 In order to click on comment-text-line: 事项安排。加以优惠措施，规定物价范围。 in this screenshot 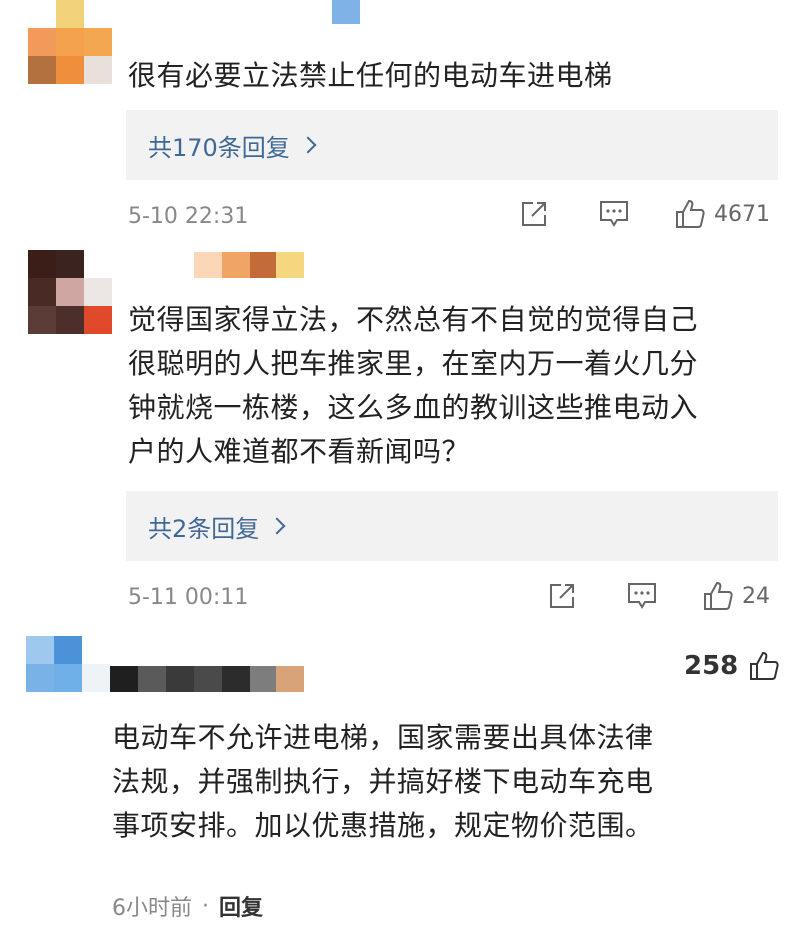, I will do `click(383, 825)`.